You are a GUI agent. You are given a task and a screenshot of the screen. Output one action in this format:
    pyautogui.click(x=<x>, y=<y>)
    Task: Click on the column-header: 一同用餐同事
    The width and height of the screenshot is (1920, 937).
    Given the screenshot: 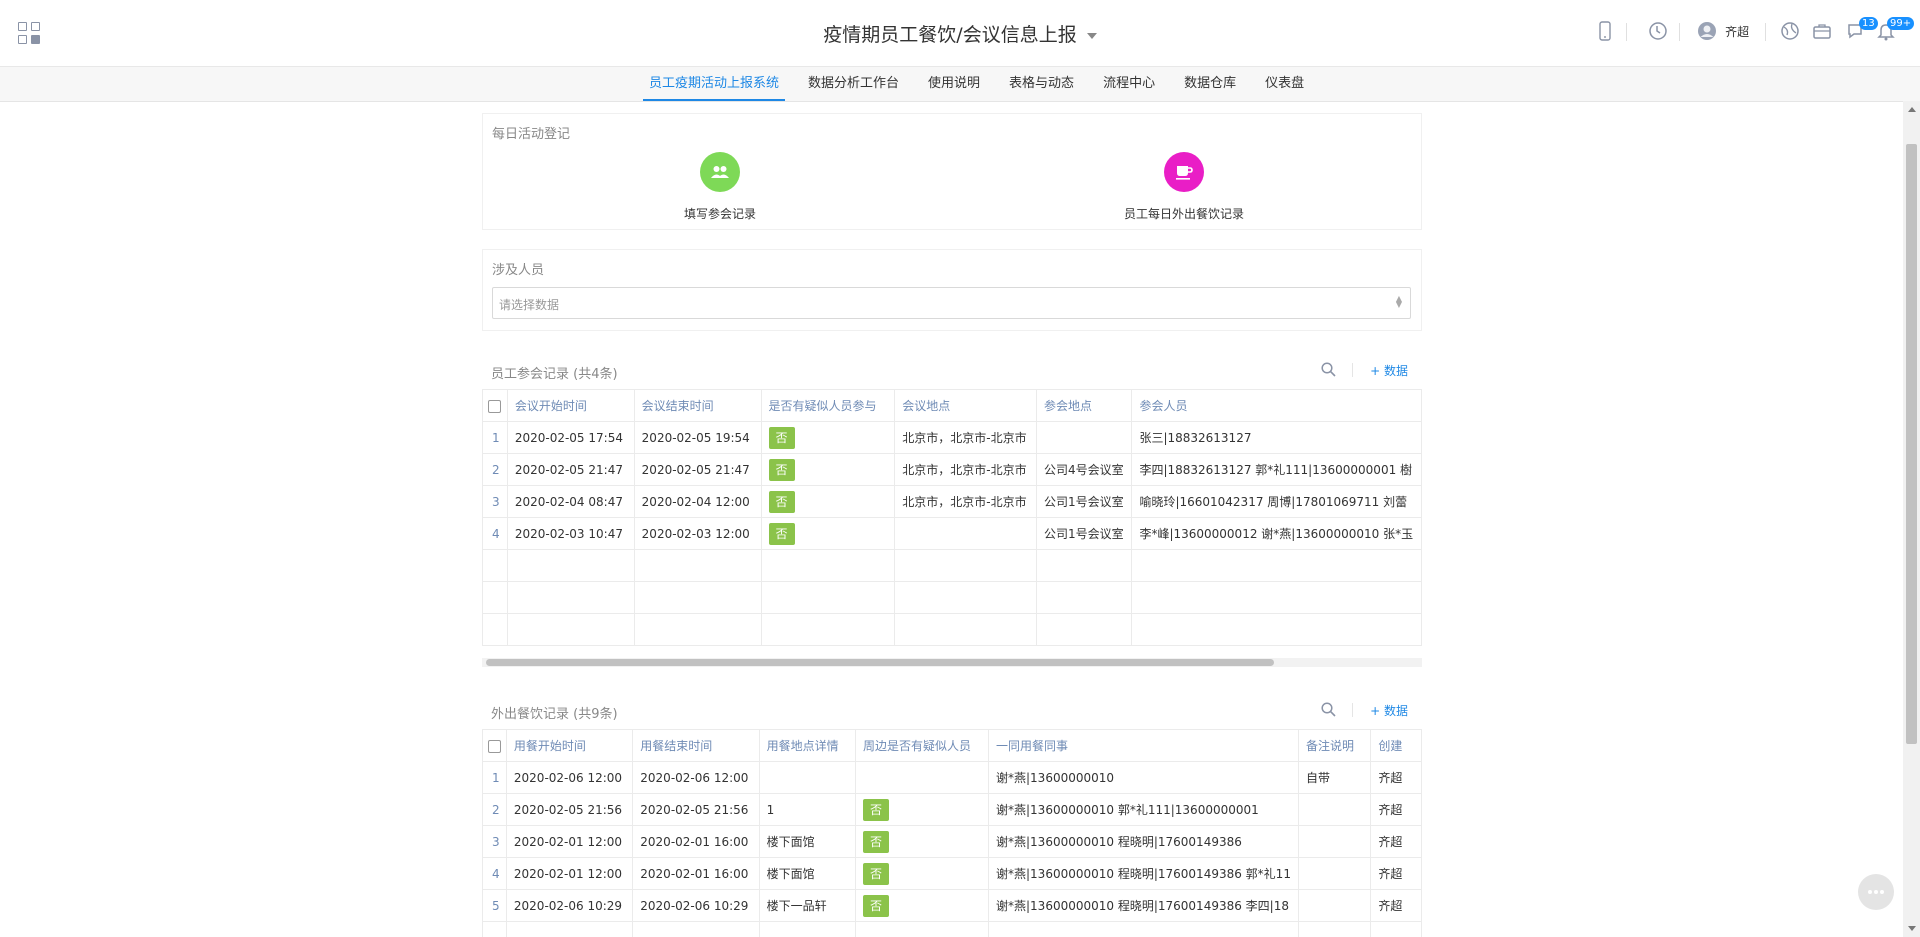 What is the action you would take?
    pyautogui.click(x=1143, y=745)
    